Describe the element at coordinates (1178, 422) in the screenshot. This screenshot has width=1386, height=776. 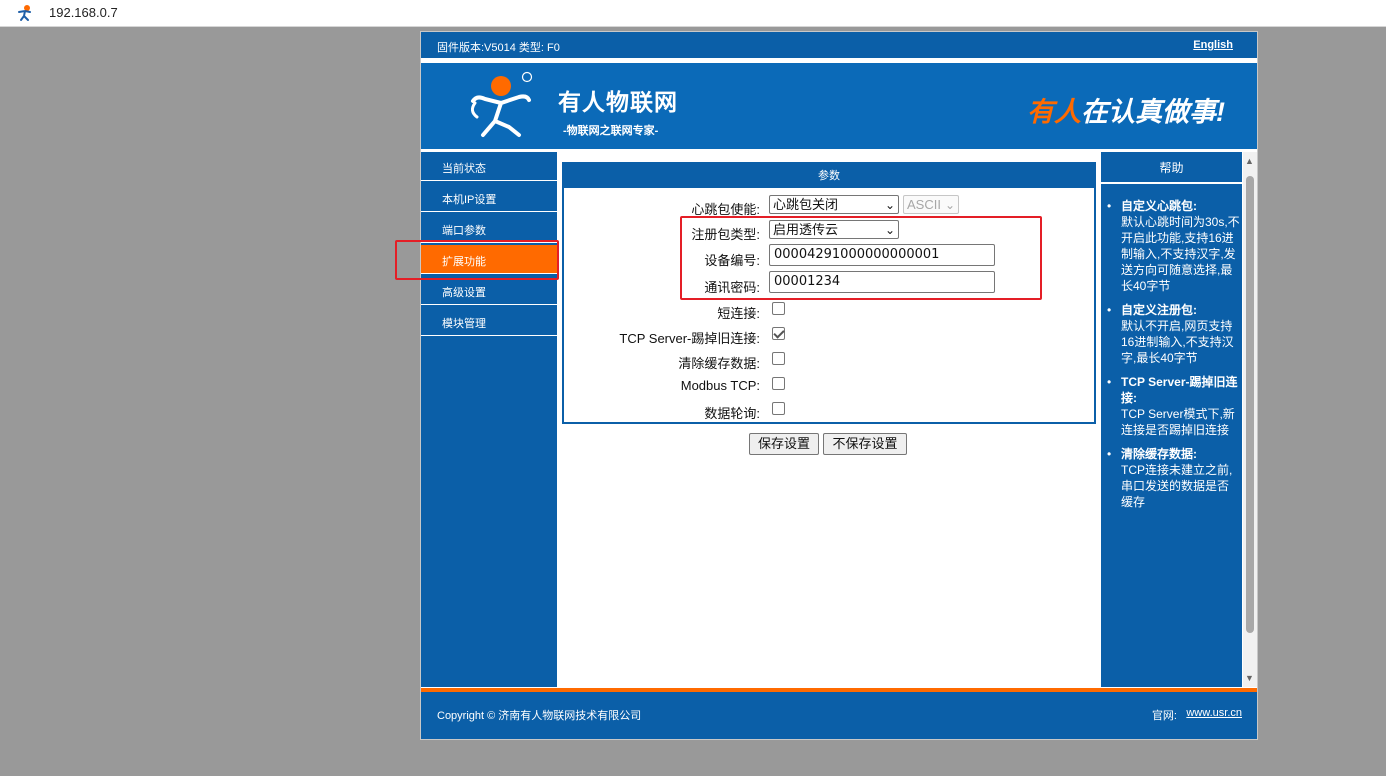
I see `help-item-body: TCP Server模式下,新连接是否踢掉旧连接` at that location.